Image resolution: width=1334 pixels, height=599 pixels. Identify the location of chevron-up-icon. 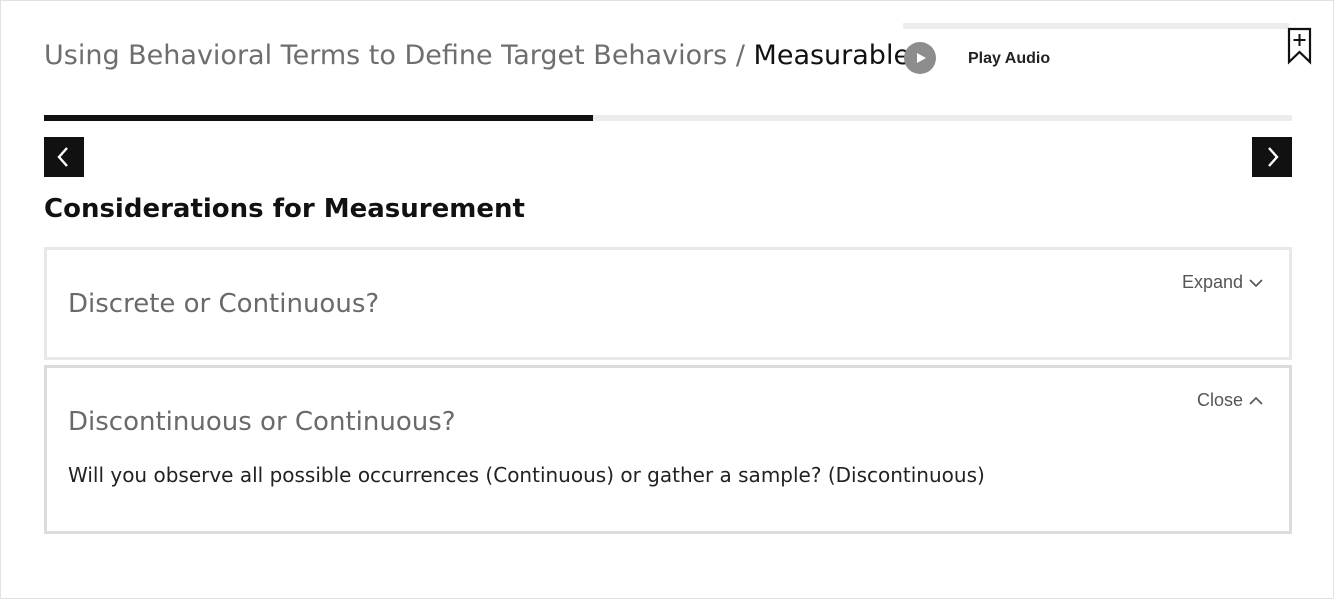
(1256, 400).